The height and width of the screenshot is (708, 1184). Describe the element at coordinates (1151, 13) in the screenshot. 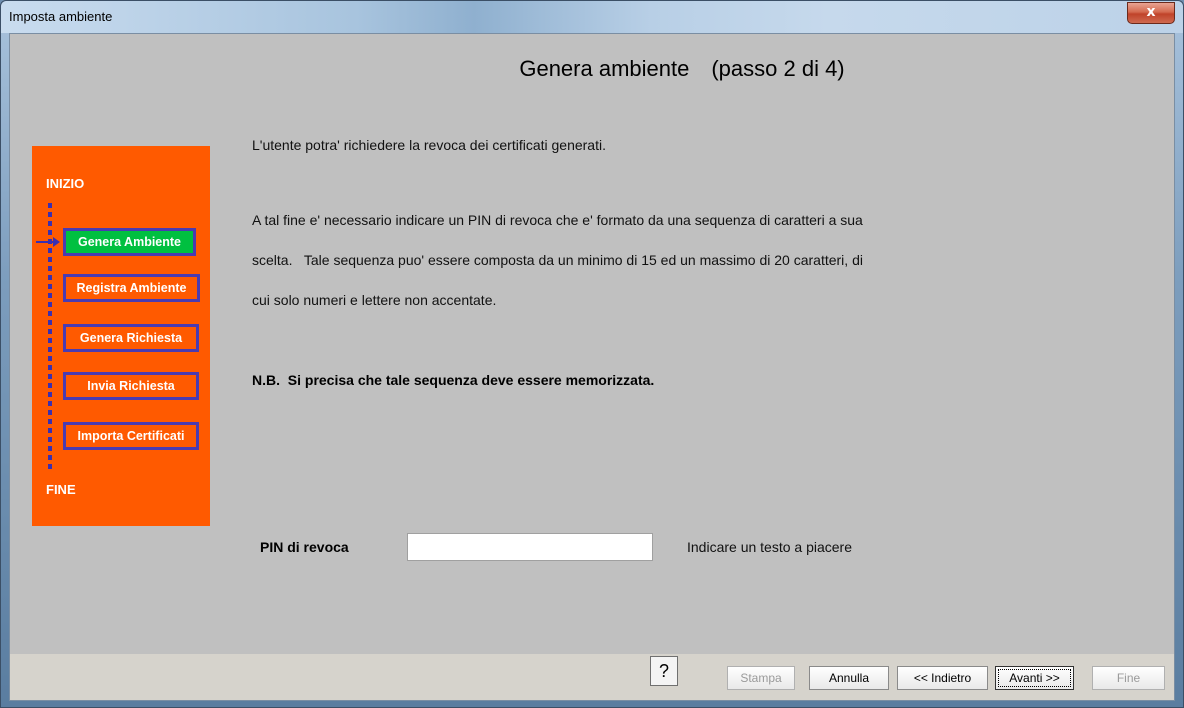

I see `close-icon: x` at that location.